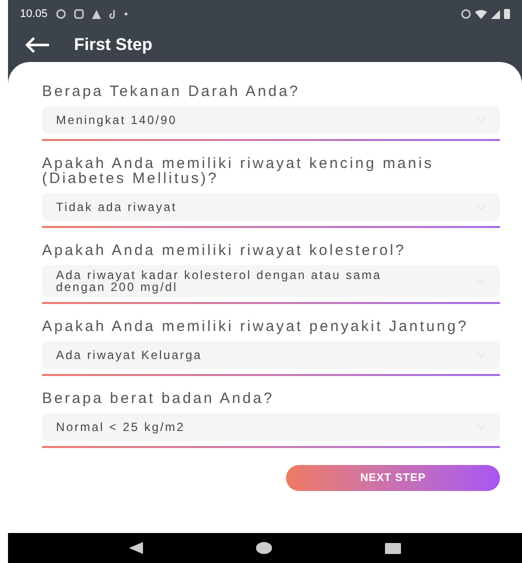 The image size is (522, 563). Describe the element at coordinates (238, 171) in the screenshot. I see `question-label: Apakah Anda memiliki riwayat kencing manis (Diabetes Mellitus)?` at that location.